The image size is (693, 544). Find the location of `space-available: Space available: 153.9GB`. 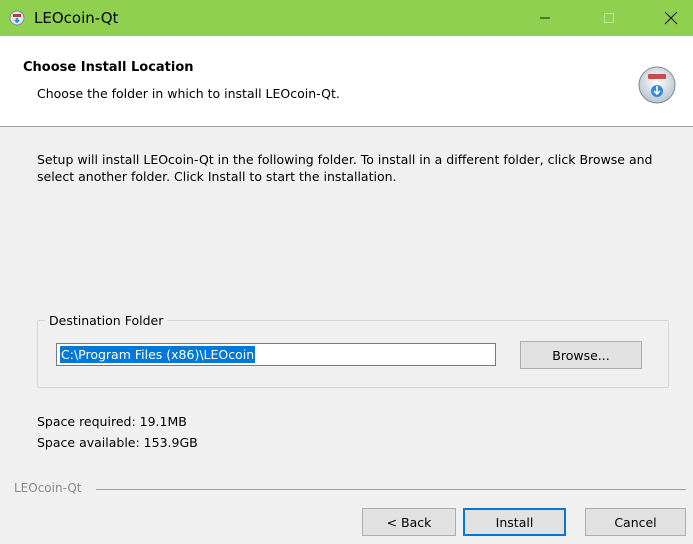

space-available: Space available: 153.9GB is located at coordinates (117, 442).